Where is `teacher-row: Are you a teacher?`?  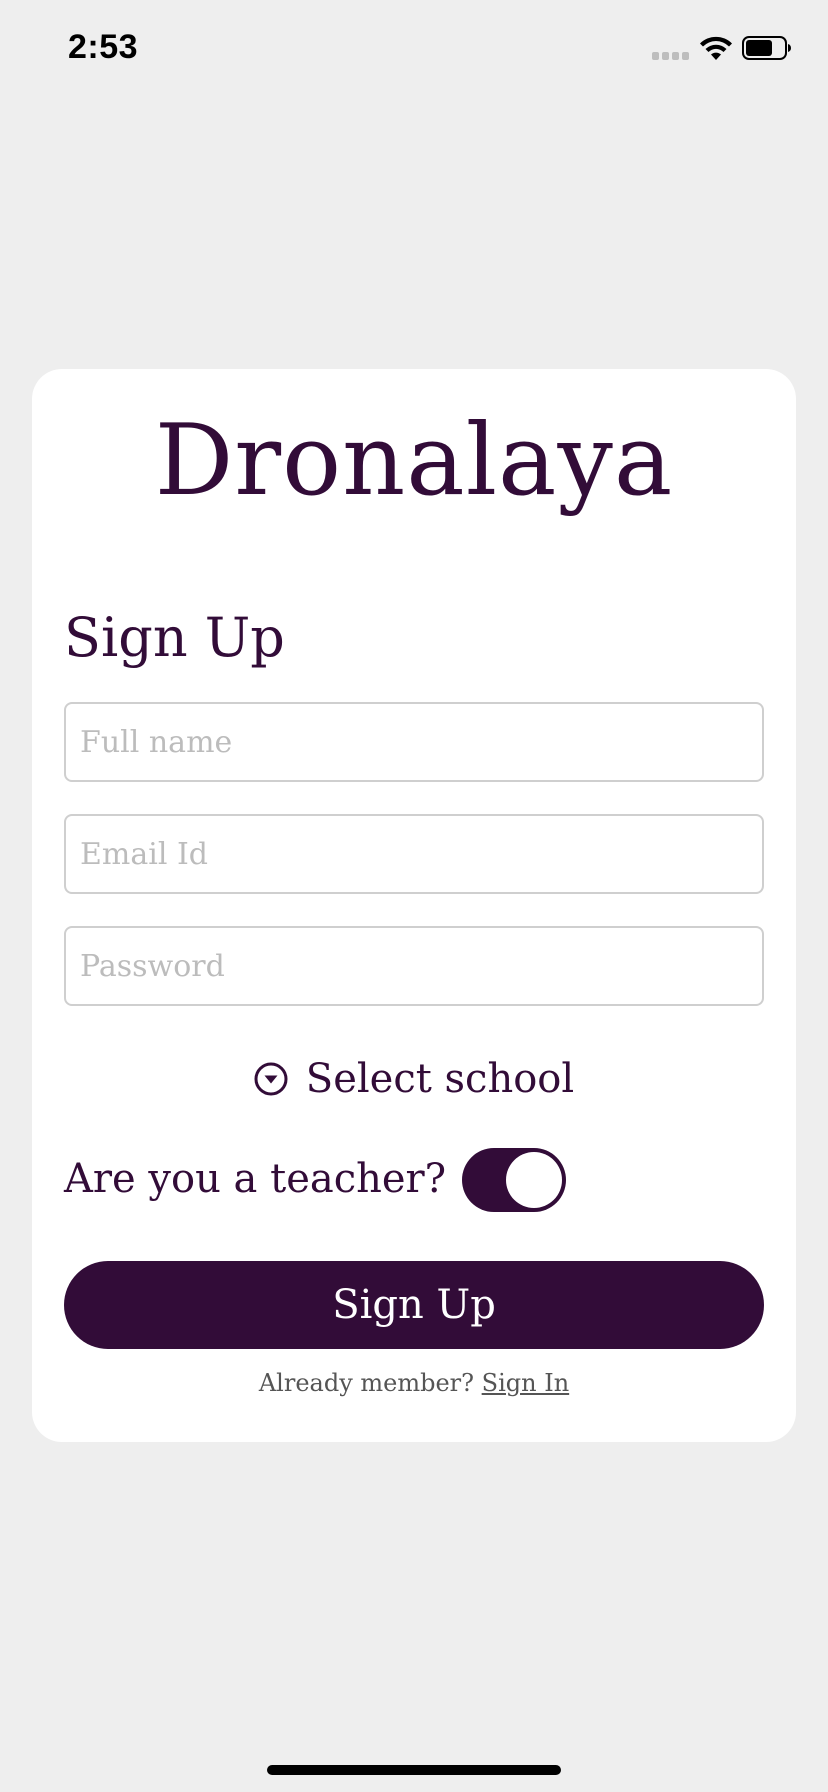
teacher-row: Are you a teacher? is located at coordinates (414, 1181).